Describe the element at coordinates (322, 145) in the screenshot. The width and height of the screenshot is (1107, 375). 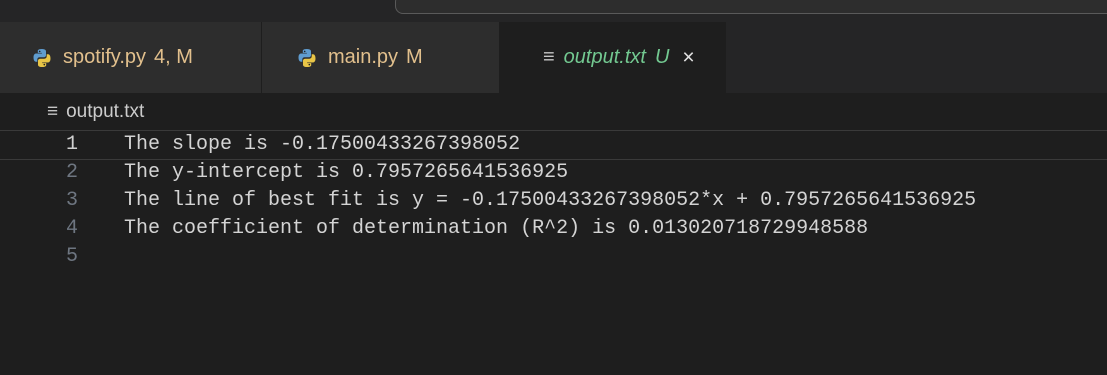
I see `line-text: The slope is -0.17500433267398052` at that location.